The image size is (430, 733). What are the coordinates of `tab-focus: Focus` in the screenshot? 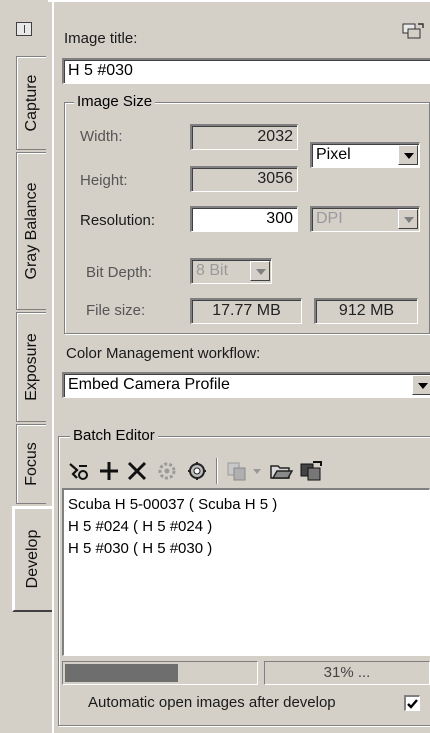 It's located at (31, 464).